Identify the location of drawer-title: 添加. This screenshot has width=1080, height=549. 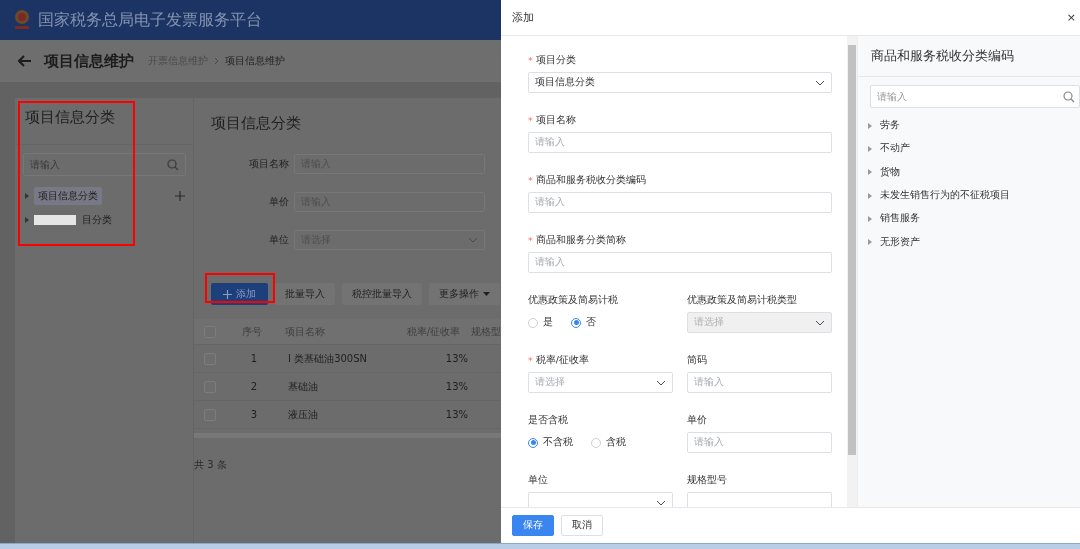
(523, 17).